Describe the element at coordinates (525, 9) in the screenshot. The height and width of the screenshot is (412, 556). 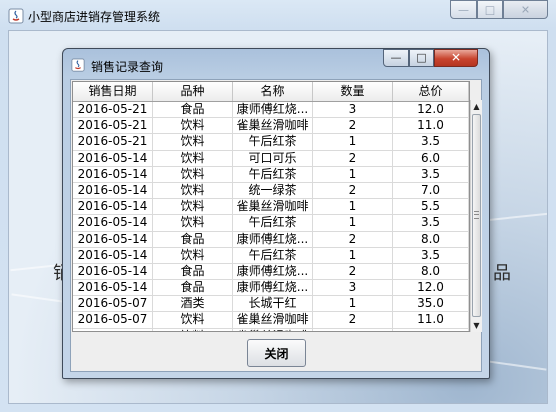
I see `main-close-button: ✕` at that location.